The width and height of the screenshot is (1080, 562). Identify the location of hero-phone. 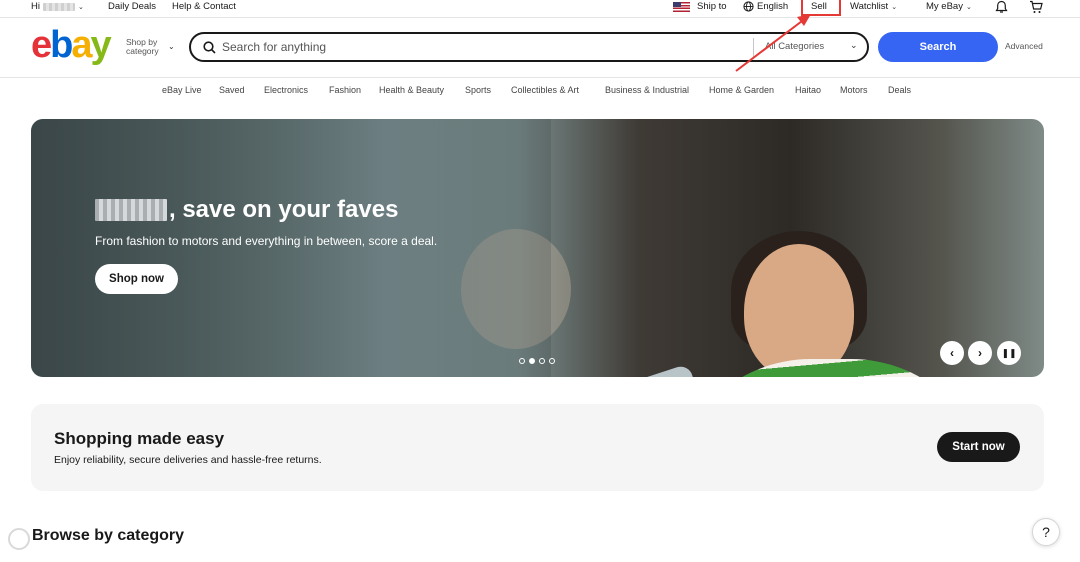
(668, 370).